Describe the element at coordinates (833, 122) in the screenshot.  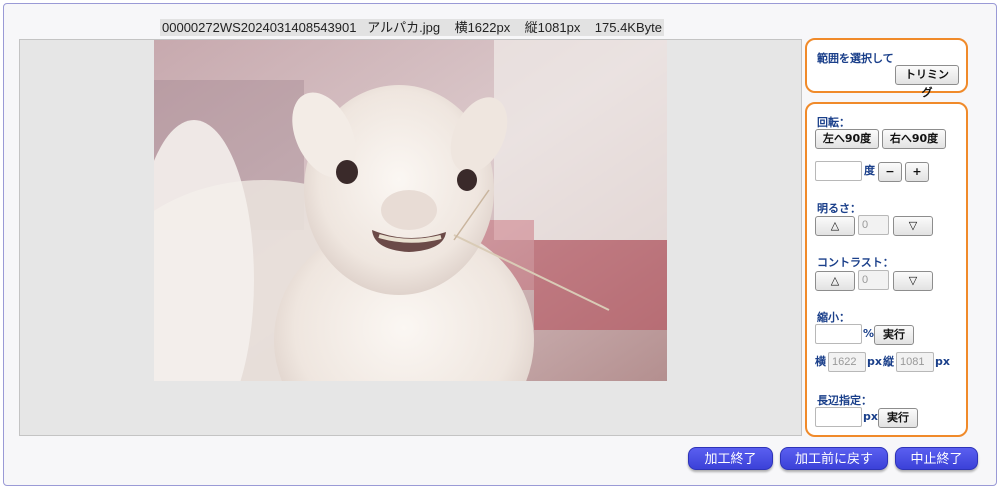
I see `rotate-label: 回転：` at that location.